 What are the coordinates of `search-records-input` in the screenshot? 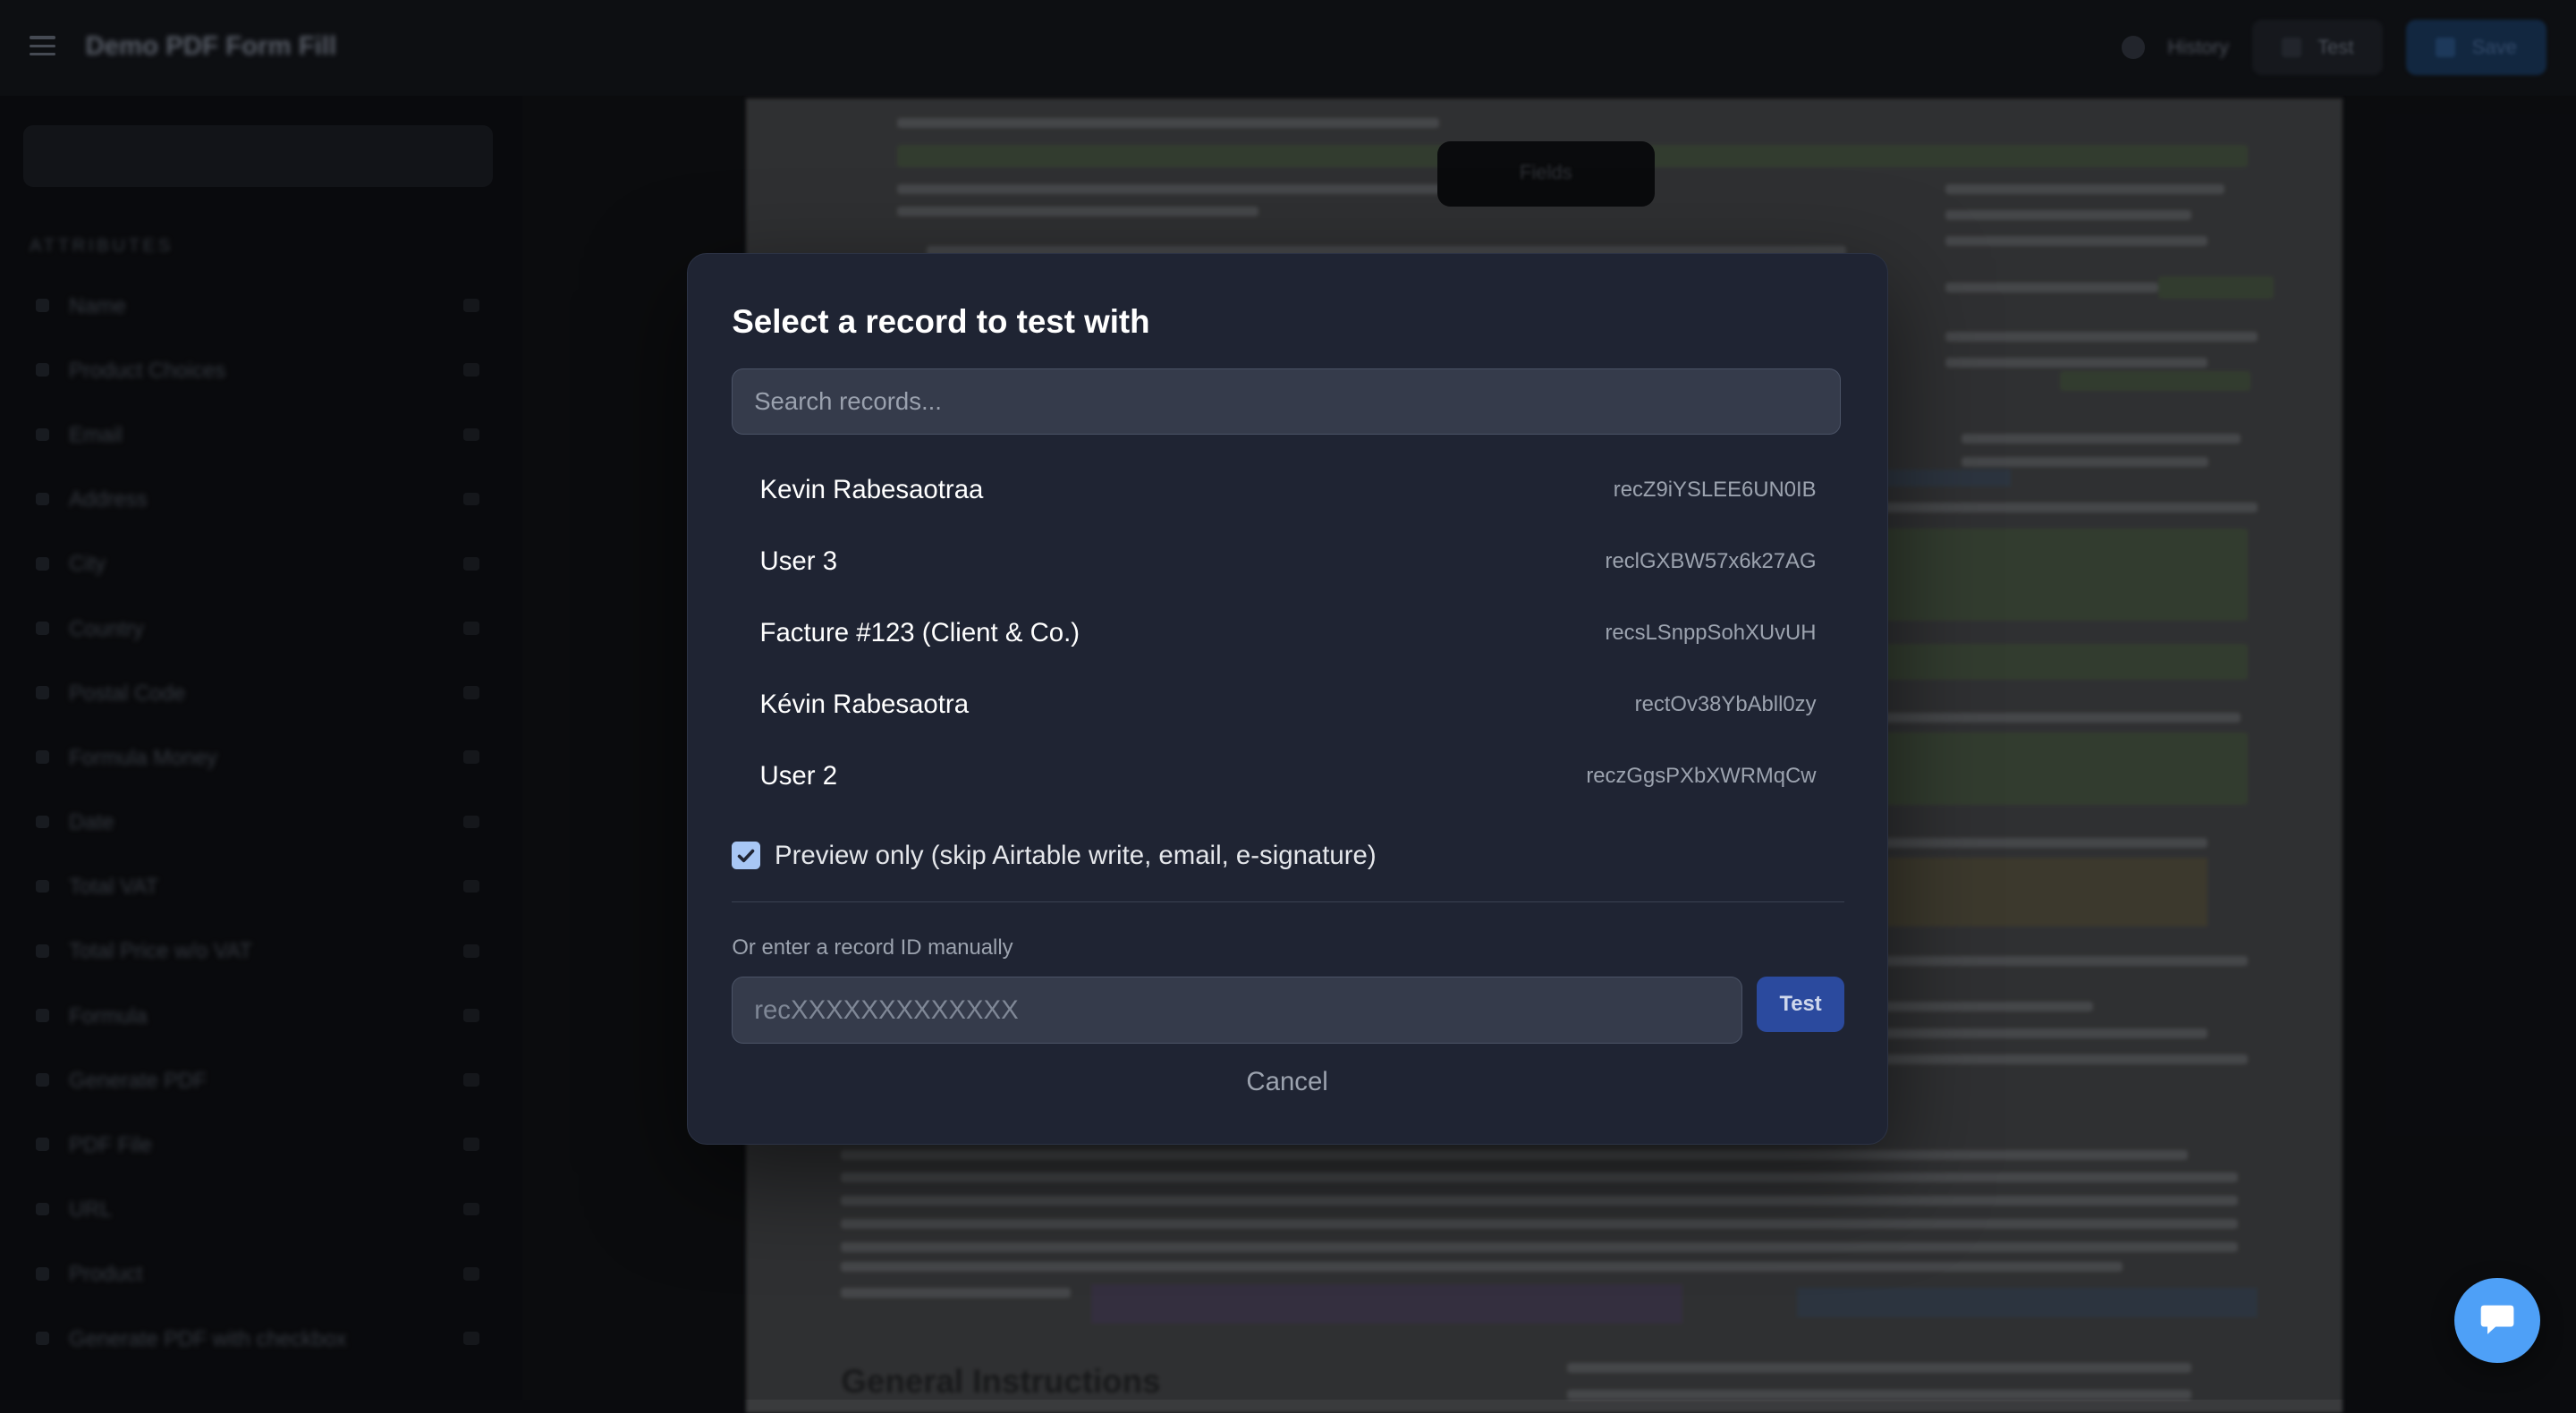 It's located at (1287, 401).